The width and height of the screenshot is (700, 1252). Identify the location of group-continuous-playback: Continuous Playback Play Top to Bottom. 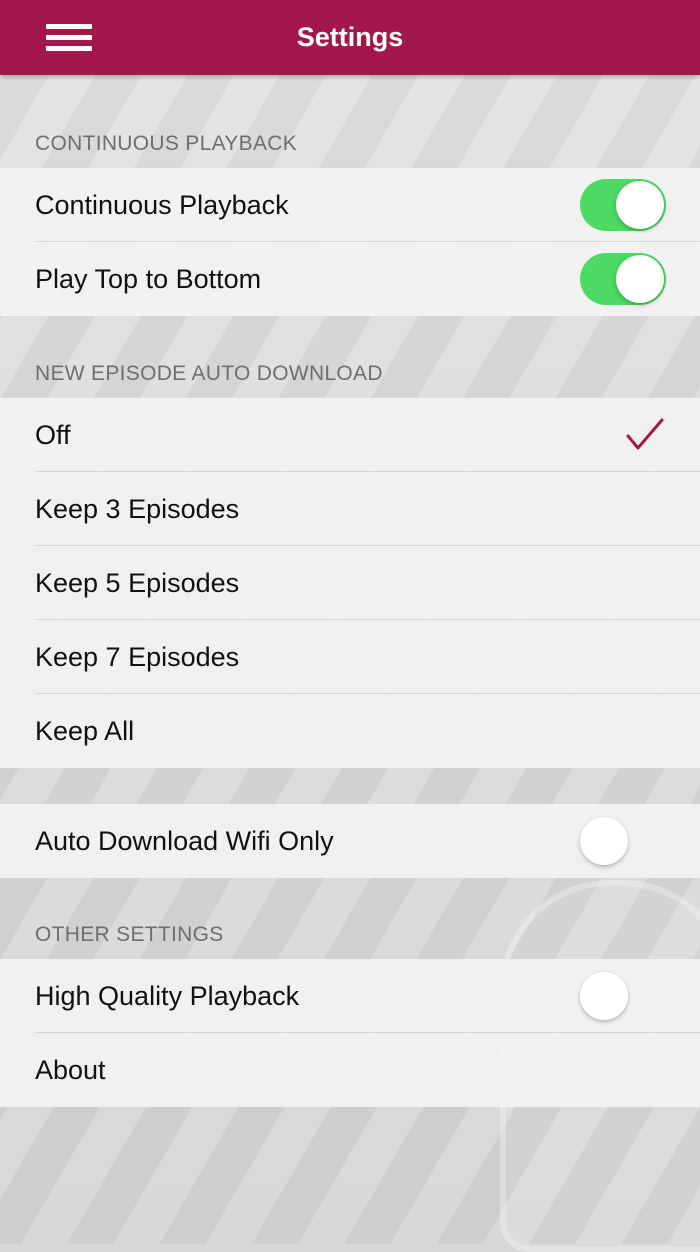
(350, 242).